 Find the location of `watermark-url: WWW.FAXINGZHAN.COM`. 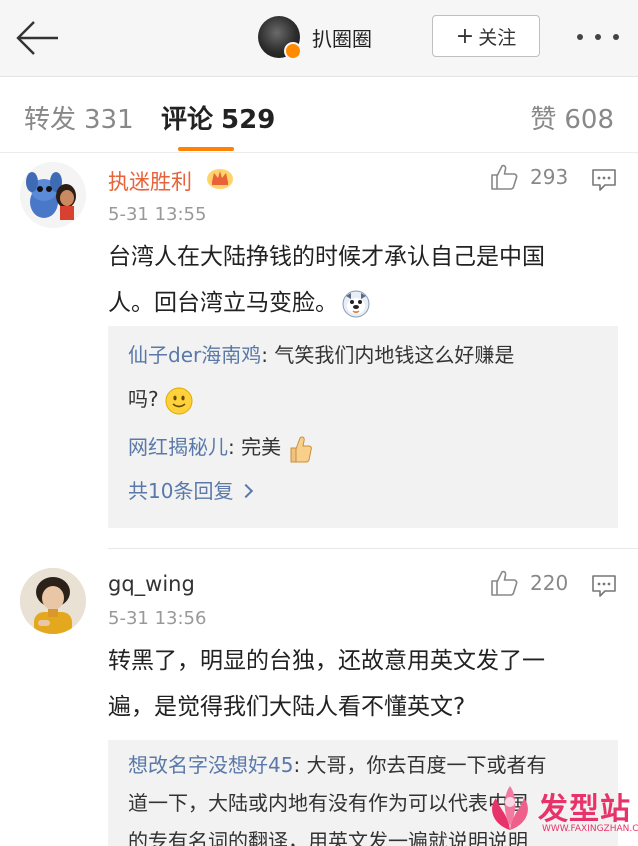

watermark-url: WWW.FAXINGZHAN.COM is located at coordinates (590, 829).